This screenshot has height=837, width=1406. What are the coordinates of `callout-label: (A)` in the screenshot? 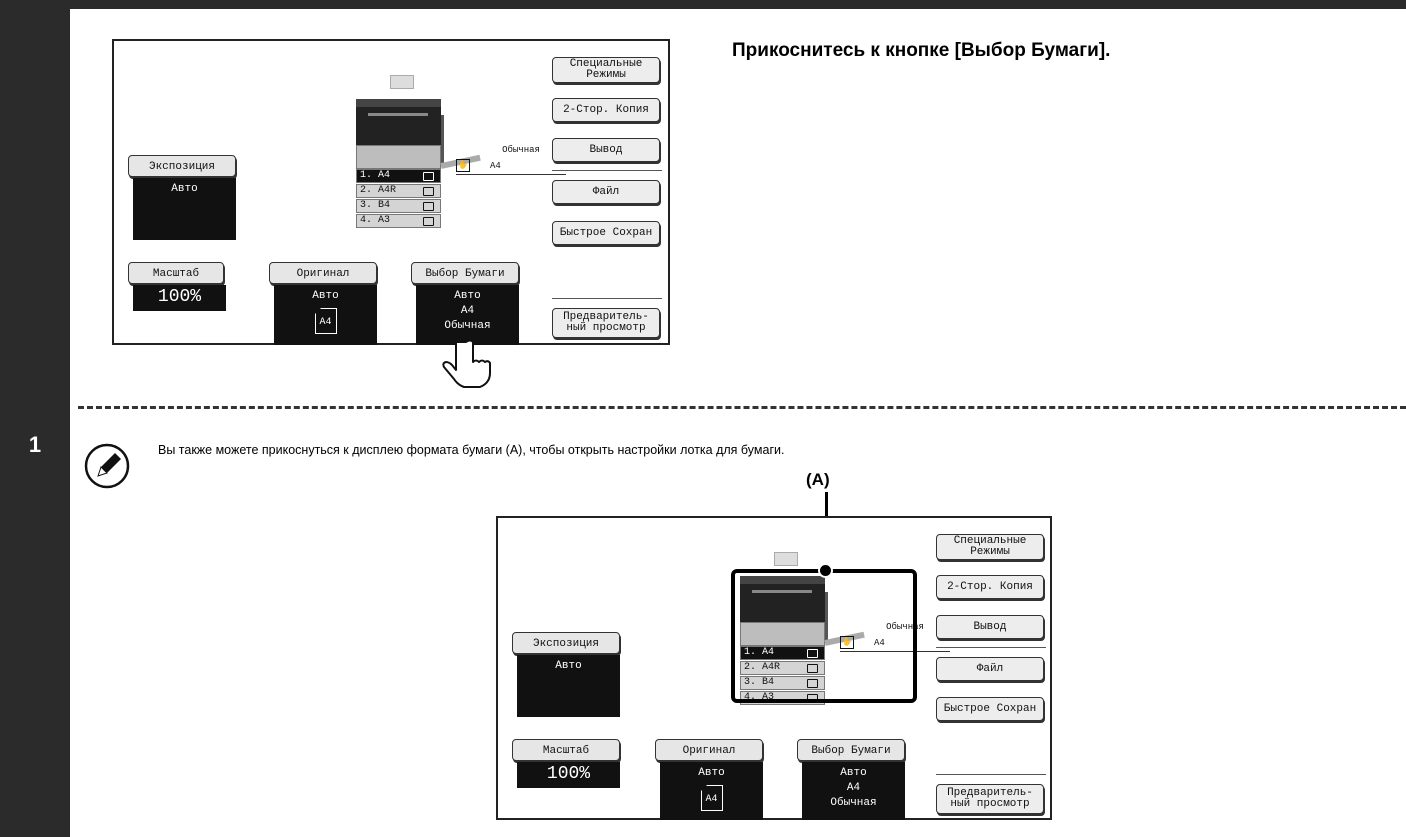 It's located at (818, 479).